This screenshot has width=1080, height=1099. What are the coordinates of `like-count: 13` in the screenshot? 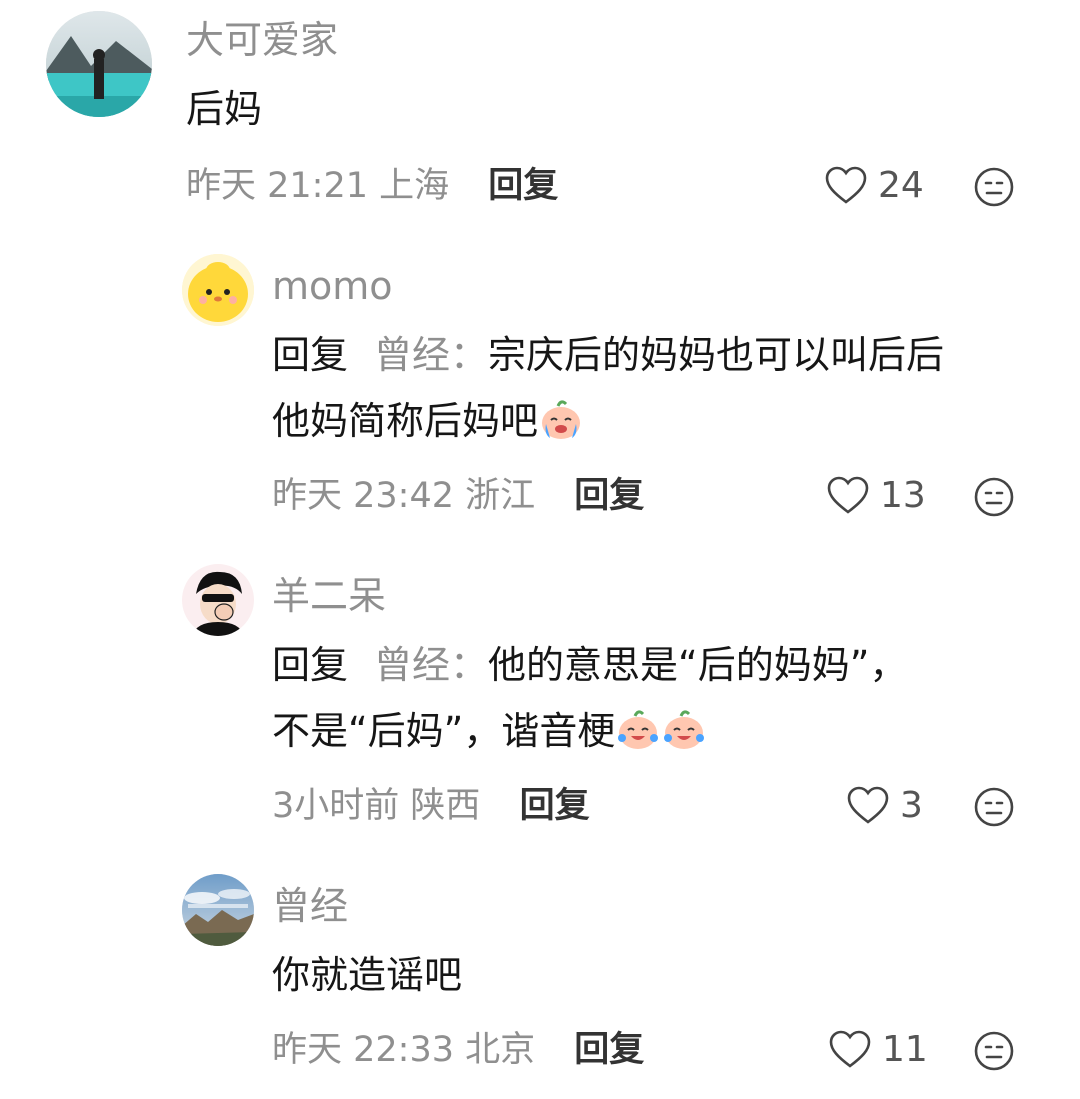 It's located at (903, 495).